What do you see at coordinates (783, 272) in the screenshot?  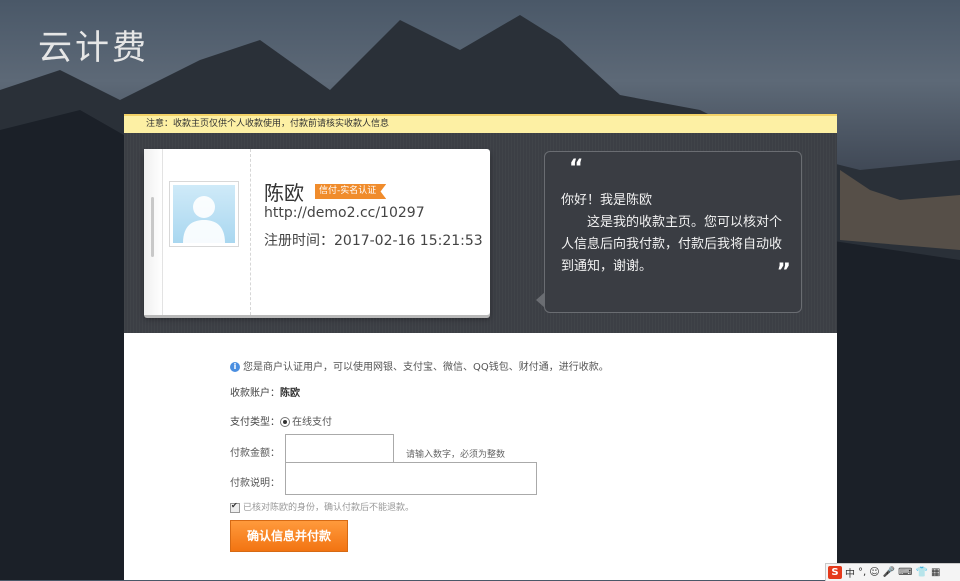 I see `close-quote-icon: ”` at bounding box center [783, 272].